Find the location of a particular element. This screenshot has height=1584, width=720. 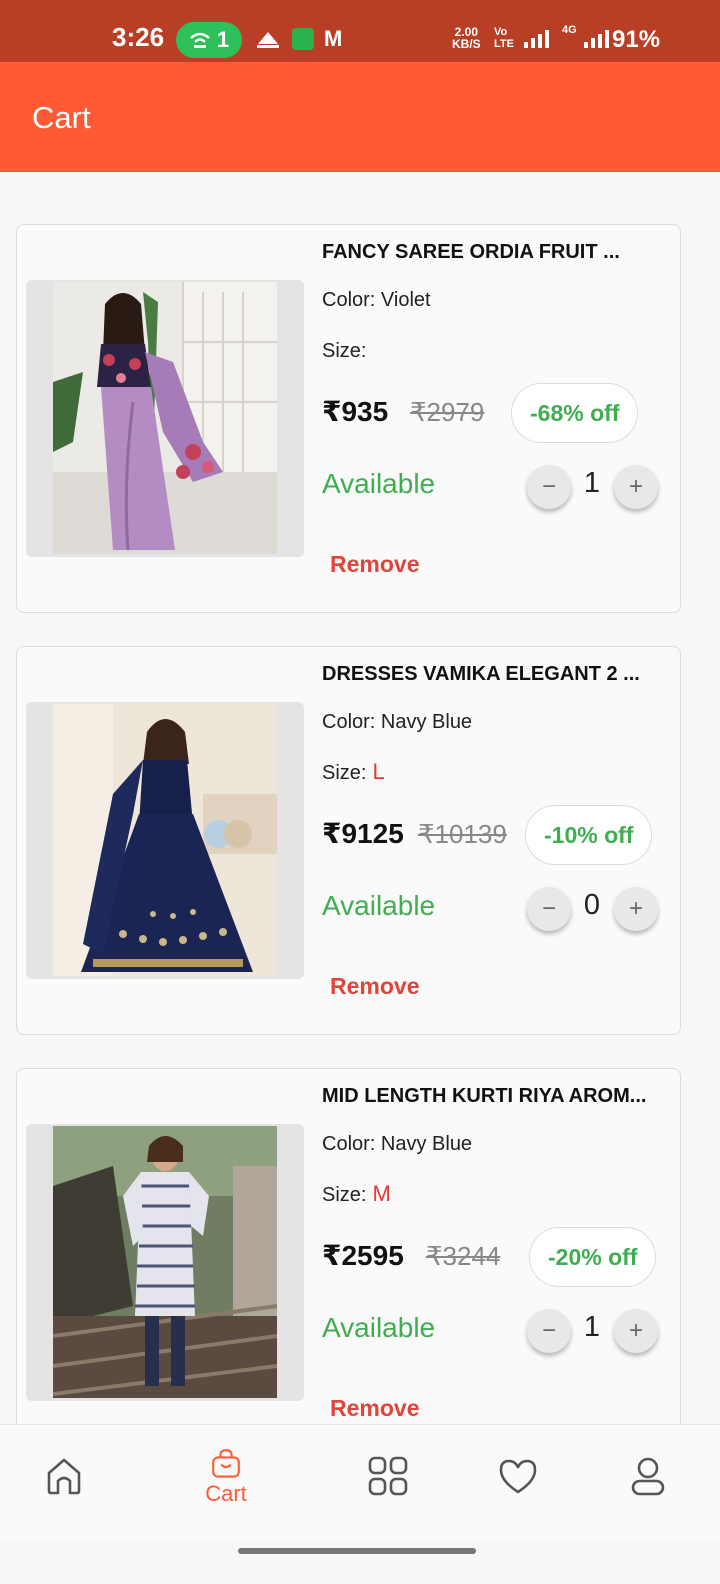

shopping-bag-icon is located at coordinates (226, 1463).